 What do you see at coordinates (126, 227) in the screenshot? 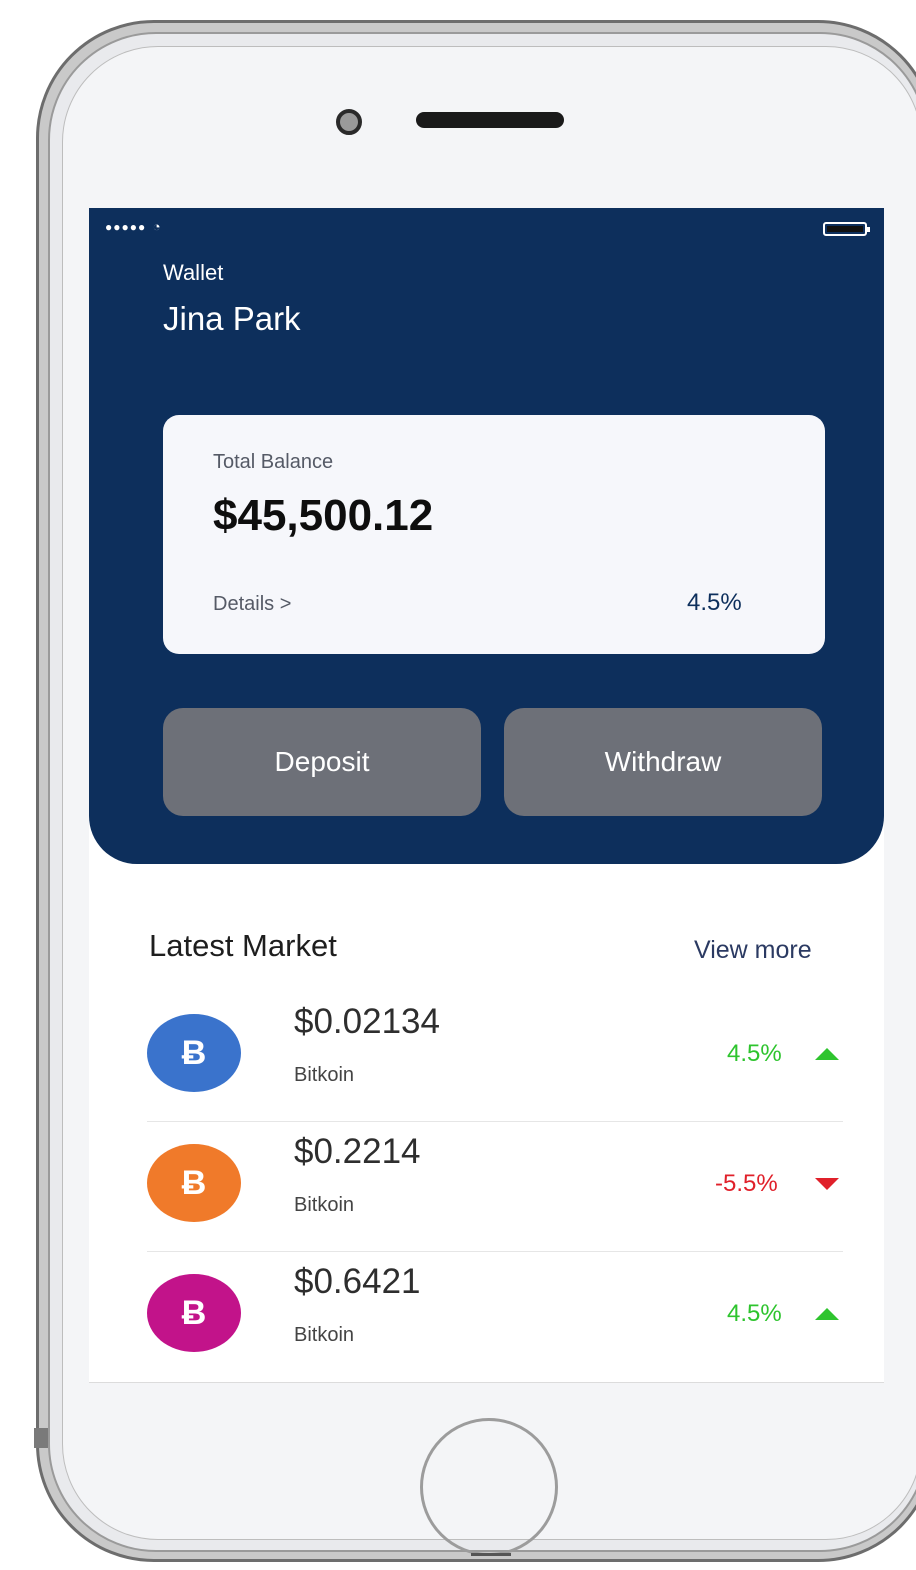
I see `signal-icon: ●●●●●` at bounding box center [126, 227].